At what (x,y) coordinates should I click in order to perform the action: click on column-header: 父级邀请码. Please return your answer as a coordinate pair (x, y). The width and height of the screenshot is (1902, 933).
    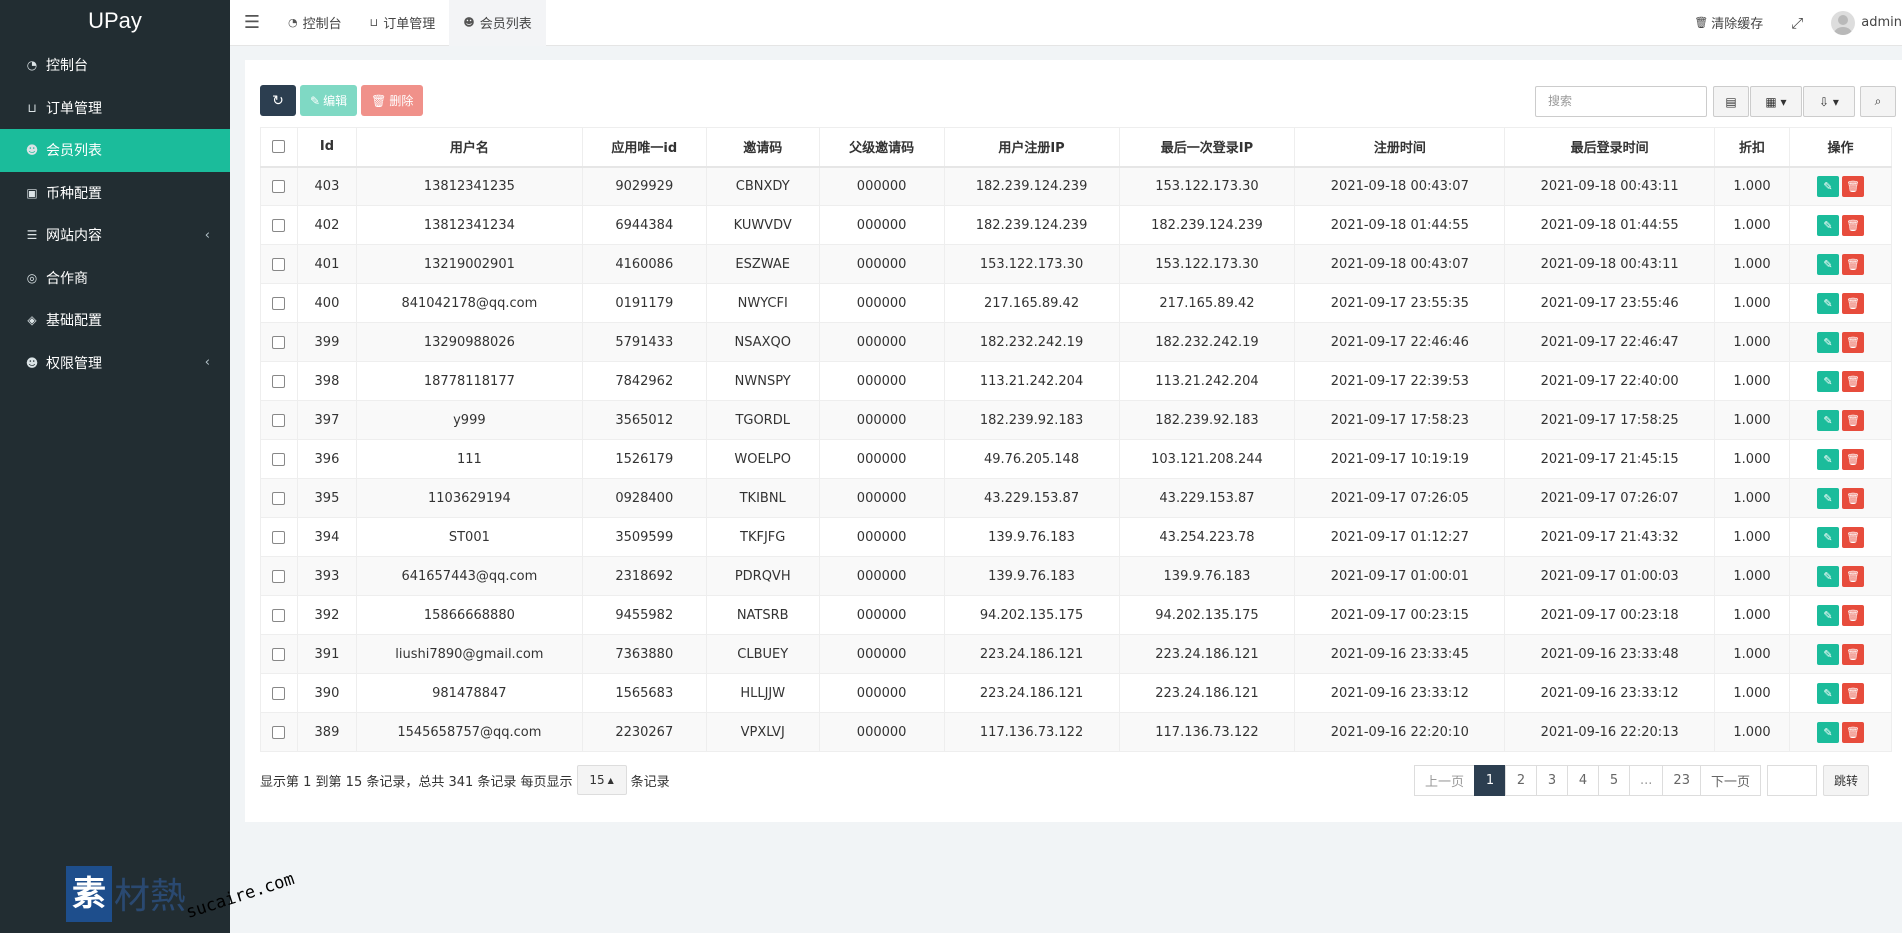
    Looking at the image, I should click on (881, 147).